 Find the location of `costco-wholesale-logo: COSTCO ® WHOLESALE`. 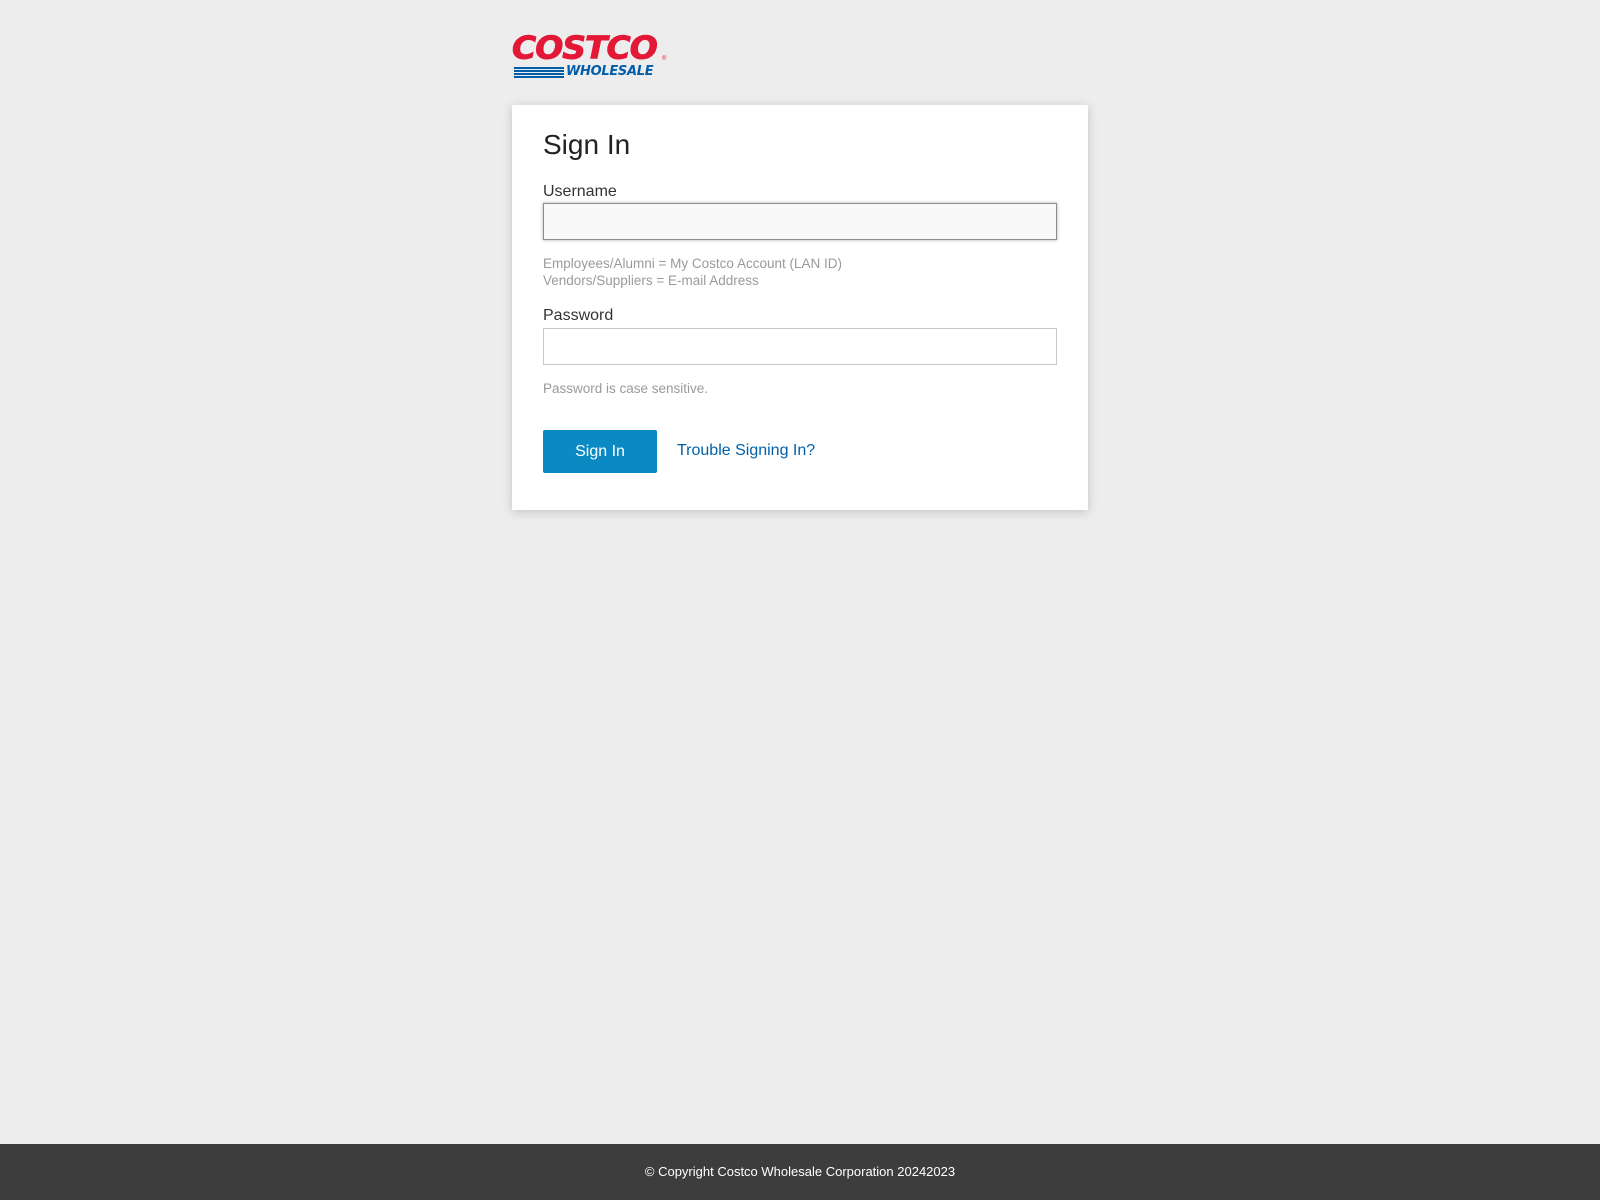

costco-wholesale-logo: COSTCO ® WHOLESALE is located at coordinates (592, 56).